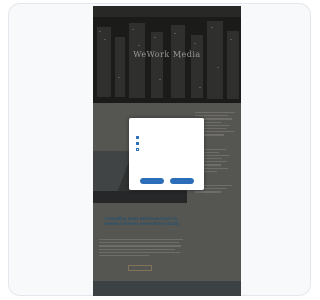  Describe the element at coordinates (167, 137) in the screenshot. I see `consent-option-essential` at that location.